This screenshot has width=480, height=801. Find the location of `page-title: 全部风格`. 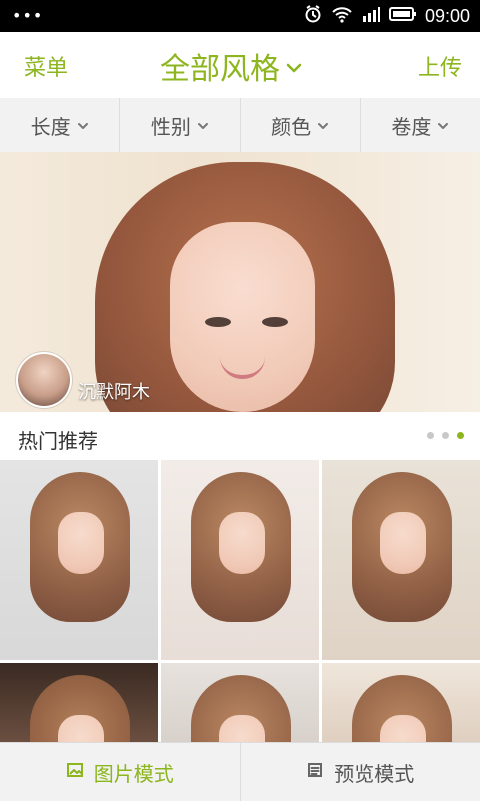

page-title: 全部风格 is located at coordinates (220, 66).